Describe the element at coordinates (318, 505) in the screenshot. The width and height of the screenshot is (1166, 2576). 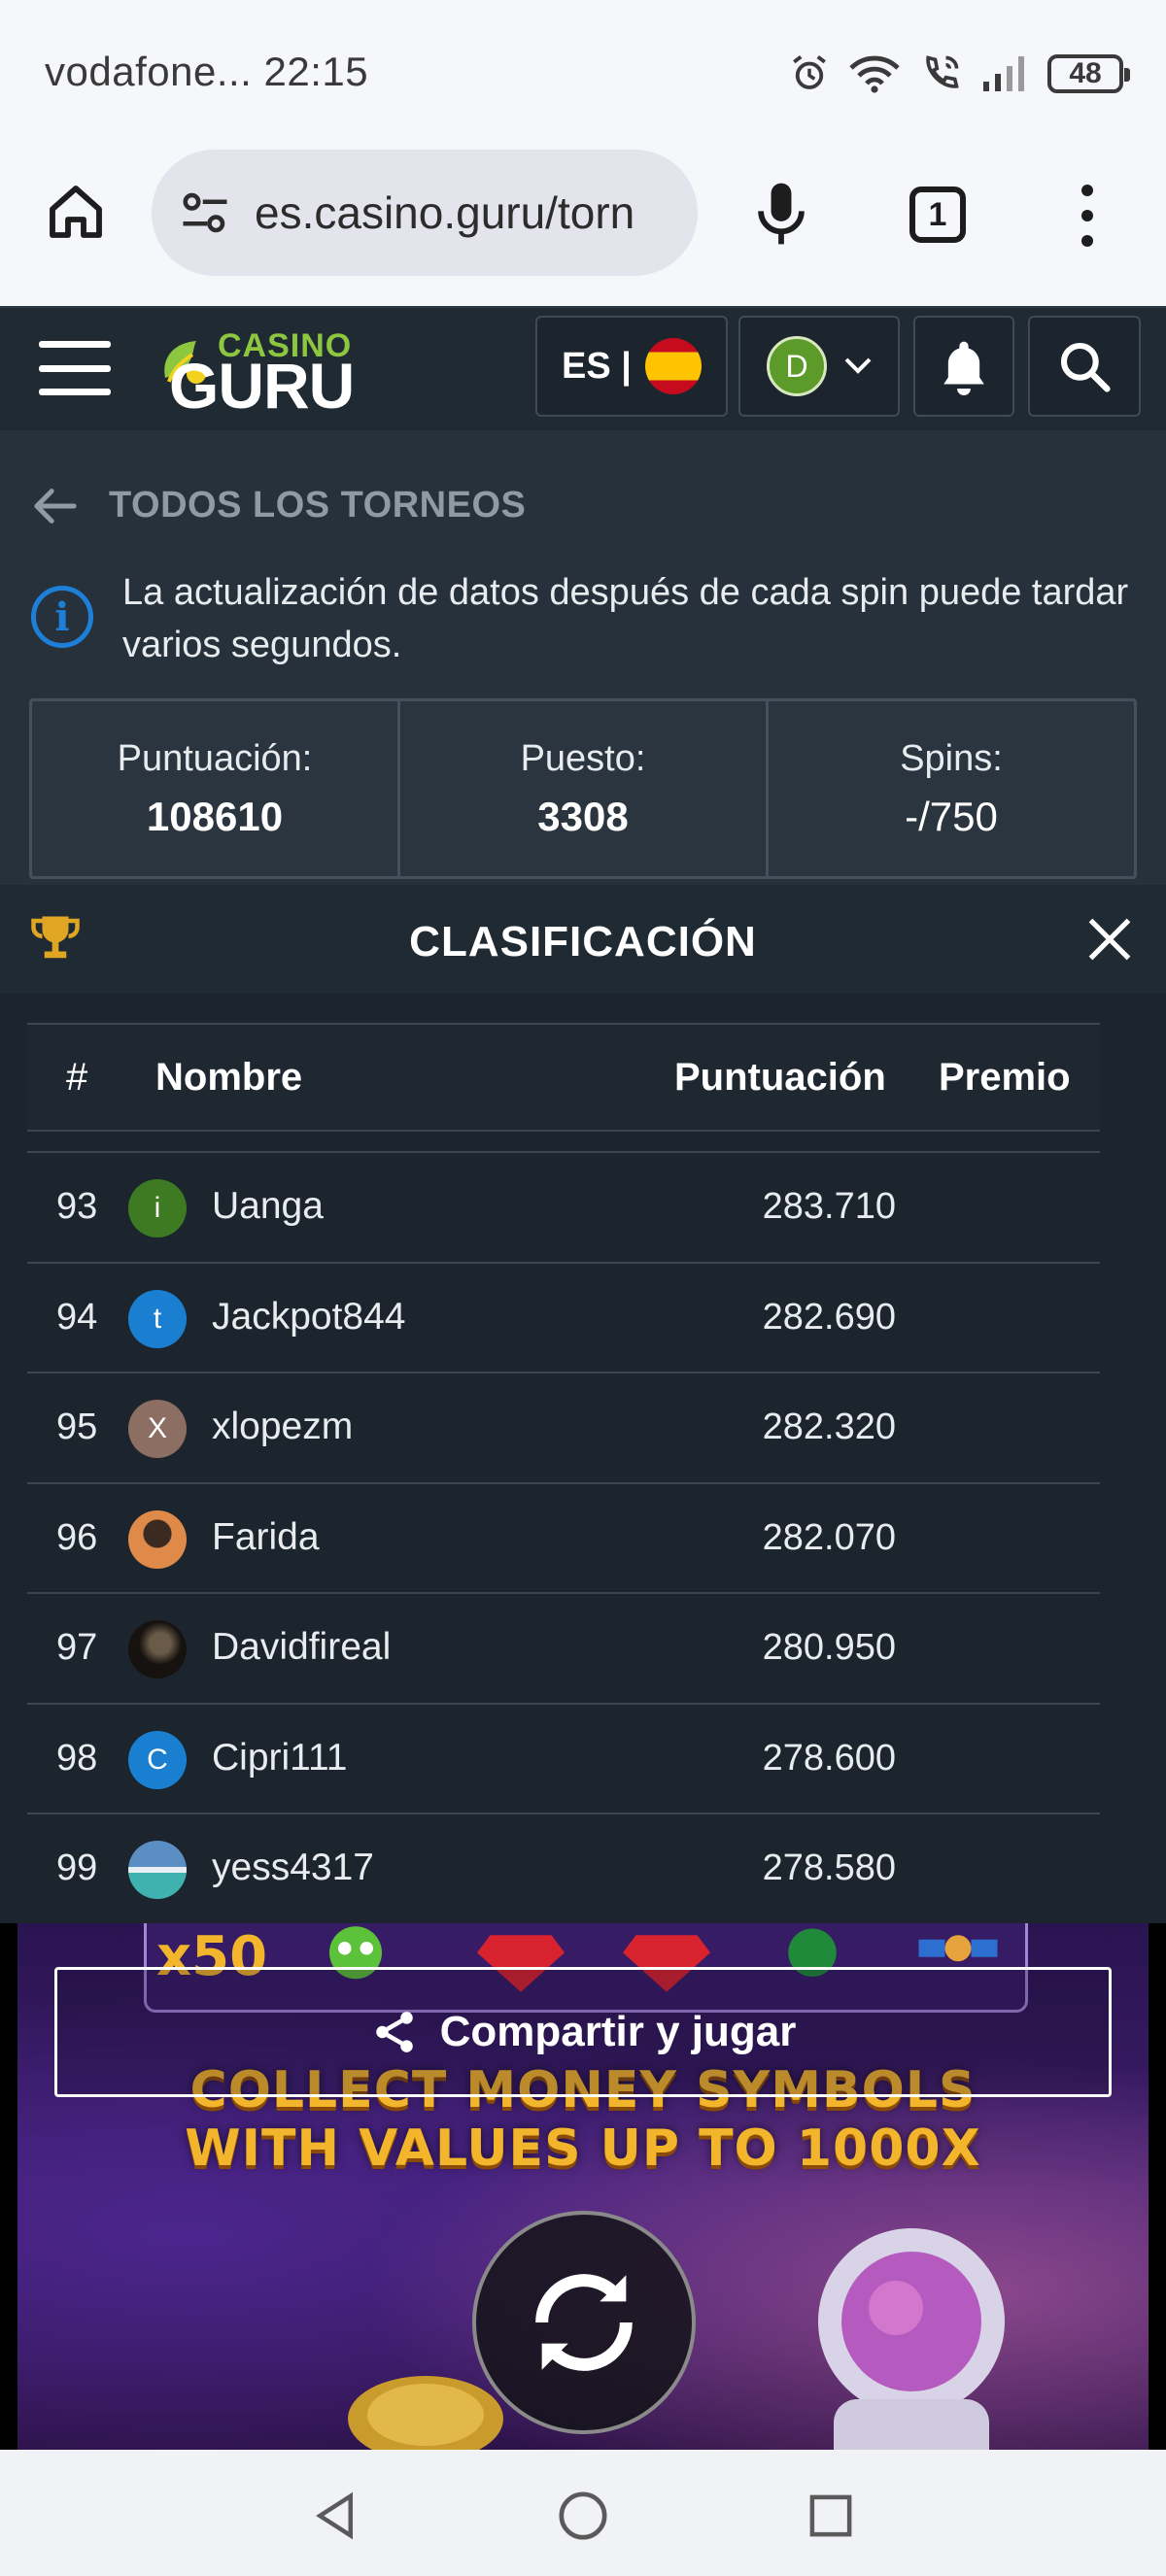
I see `back-link-label: TODOS LOS TORNEOS` at that location.